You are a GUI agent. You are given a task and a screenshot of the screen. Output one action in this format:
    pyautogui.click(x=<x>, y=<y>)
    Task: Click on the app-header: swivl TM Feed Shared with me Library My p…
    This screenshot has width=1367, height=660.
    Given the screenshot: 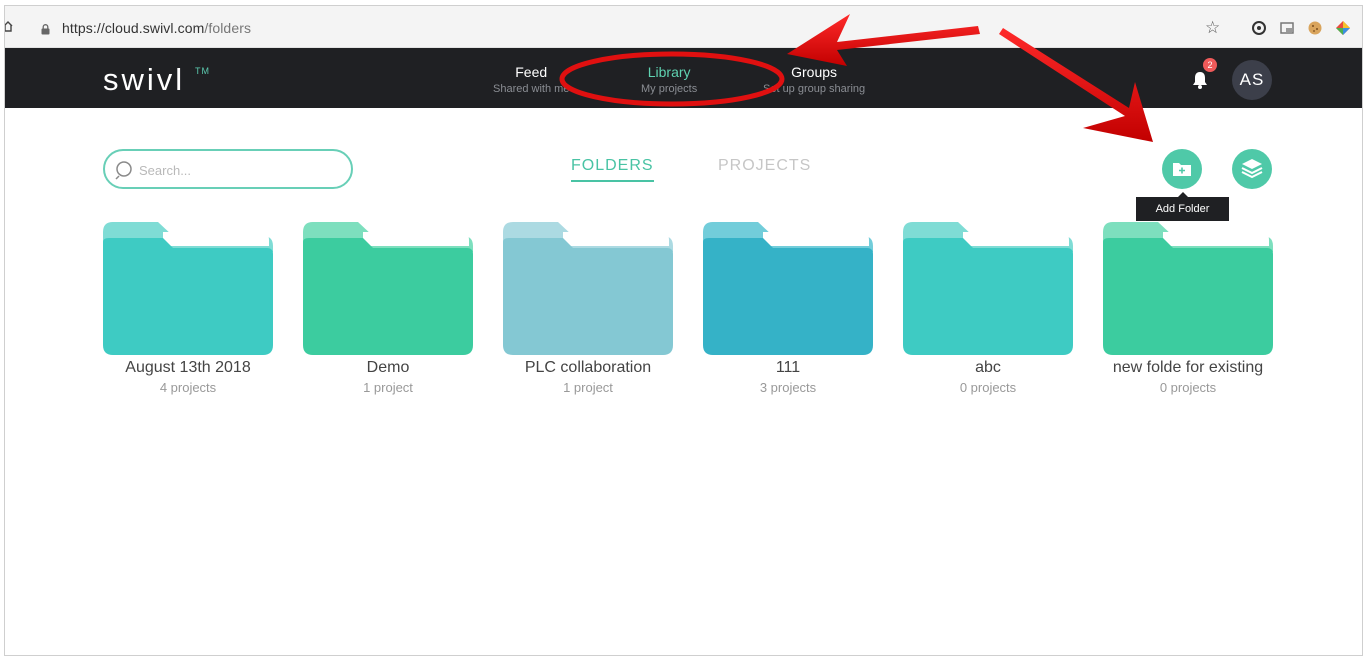 What is the action you would take?
    pyautogui.click(x=683, y=78)
    